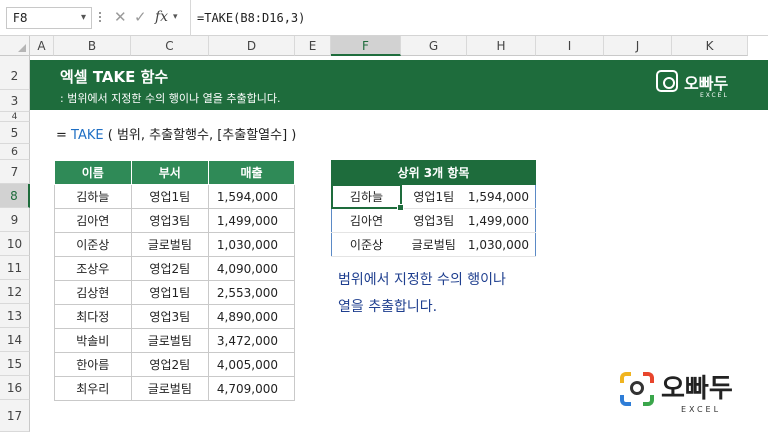 The width and height of the screenshot is (768, 432). Describe the element at coordinates (384, 18) in the screenshot. I see `formula-bar: F8 ▾ ✕ ✓ fx ▾ =TAKE(B8:D16,3)` at that location.